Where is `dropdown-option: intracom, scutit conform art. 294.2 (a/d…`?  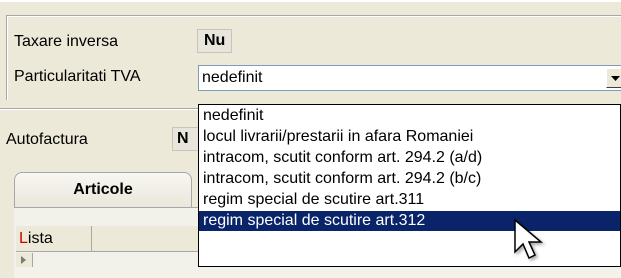 dropdown-option: intracom, scutit conform art. 294.2 (a/d… is located at coordinates (409, 158).